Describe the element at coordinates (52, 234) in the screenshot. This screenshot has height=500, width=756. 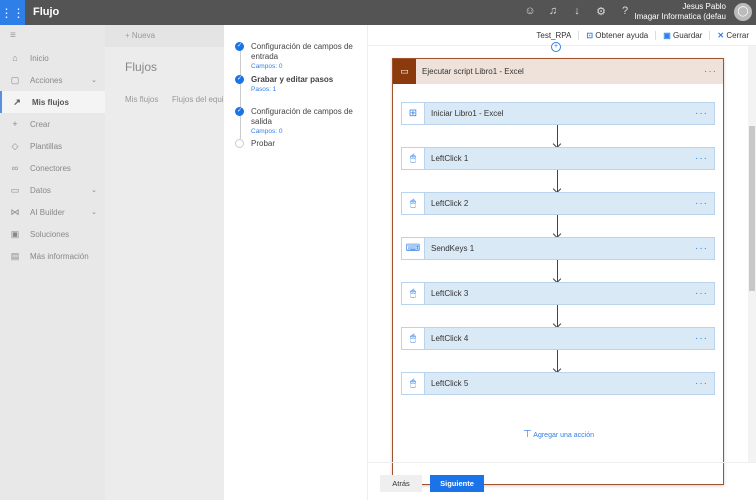
I see `sidebar-item: ▣ Soluciones` at that location.